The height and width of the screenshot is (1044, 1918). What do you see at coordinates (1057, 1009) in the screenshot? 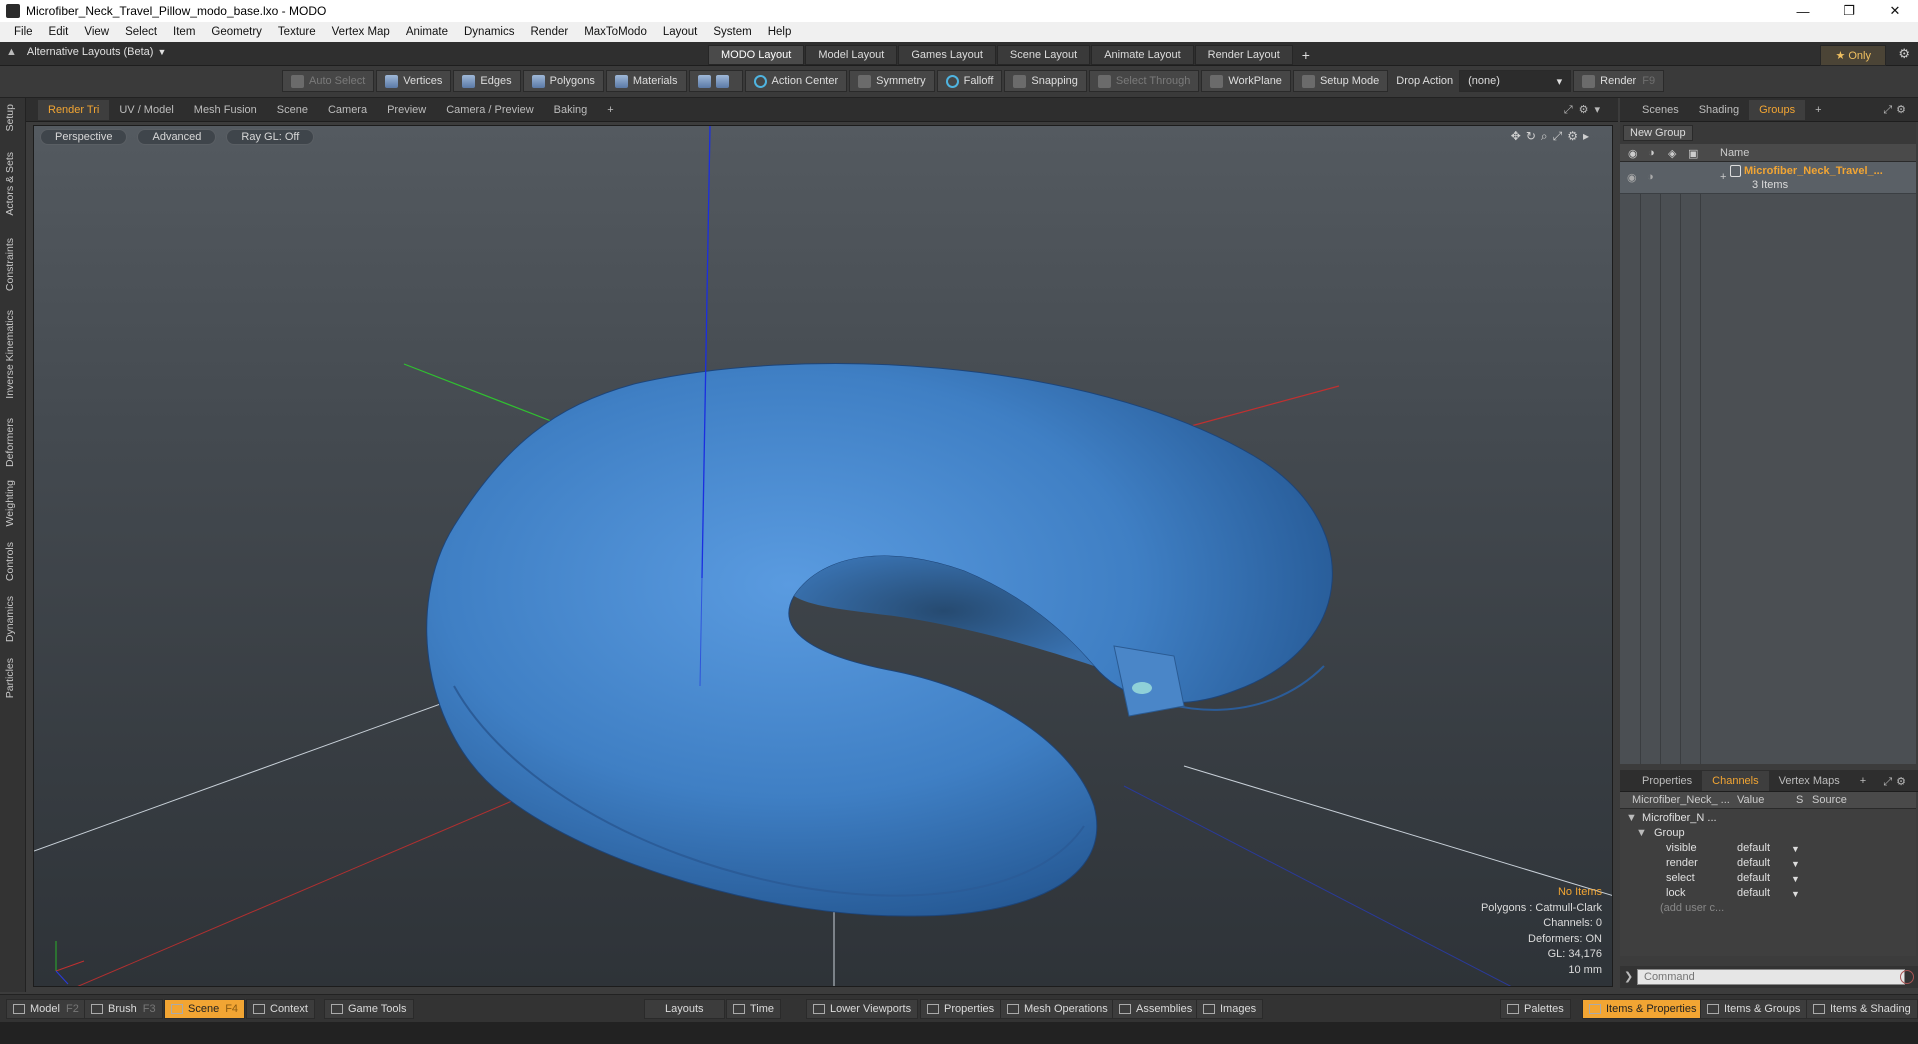
I see `mesh-operations-button: Mesh Operations` at bounding box center [1057, 1009].